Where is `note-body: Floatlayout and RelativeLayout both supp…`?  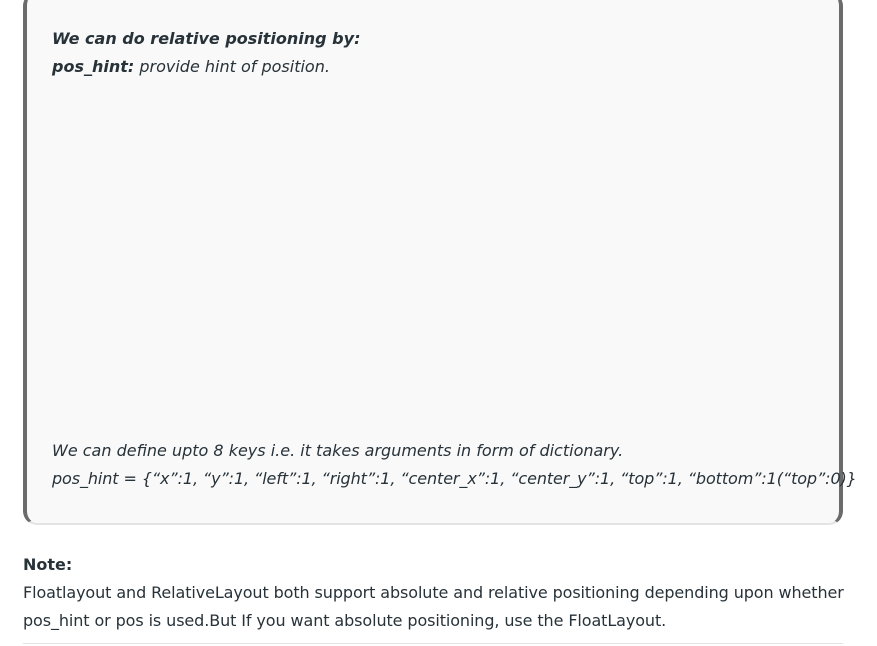
note-body: Floatlayout and RelativeLayout both supp… is located at coordinates (433, 606).